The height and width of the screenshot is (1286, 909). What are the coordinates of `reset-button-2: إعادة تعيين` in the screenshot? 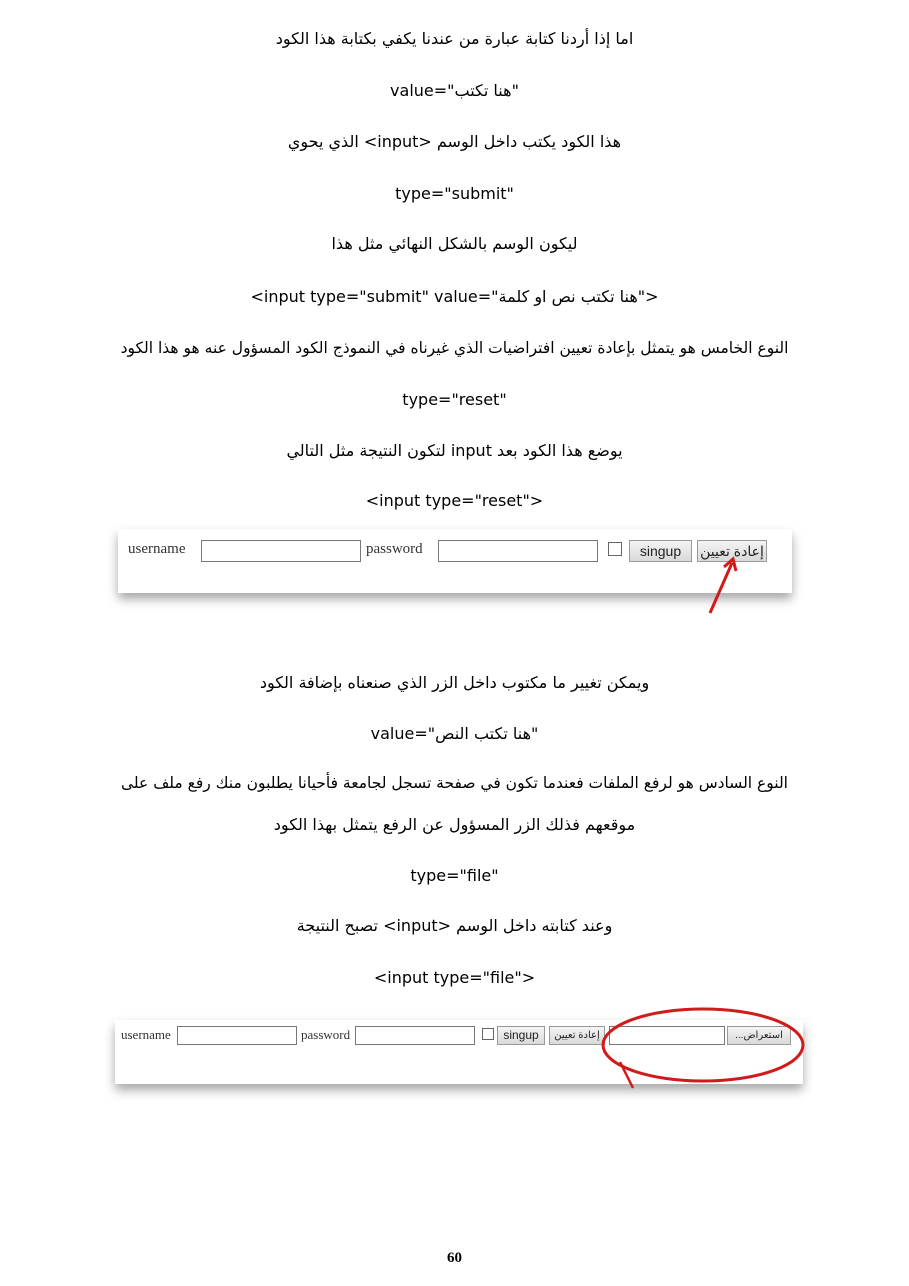 It's located at (577, 1035).